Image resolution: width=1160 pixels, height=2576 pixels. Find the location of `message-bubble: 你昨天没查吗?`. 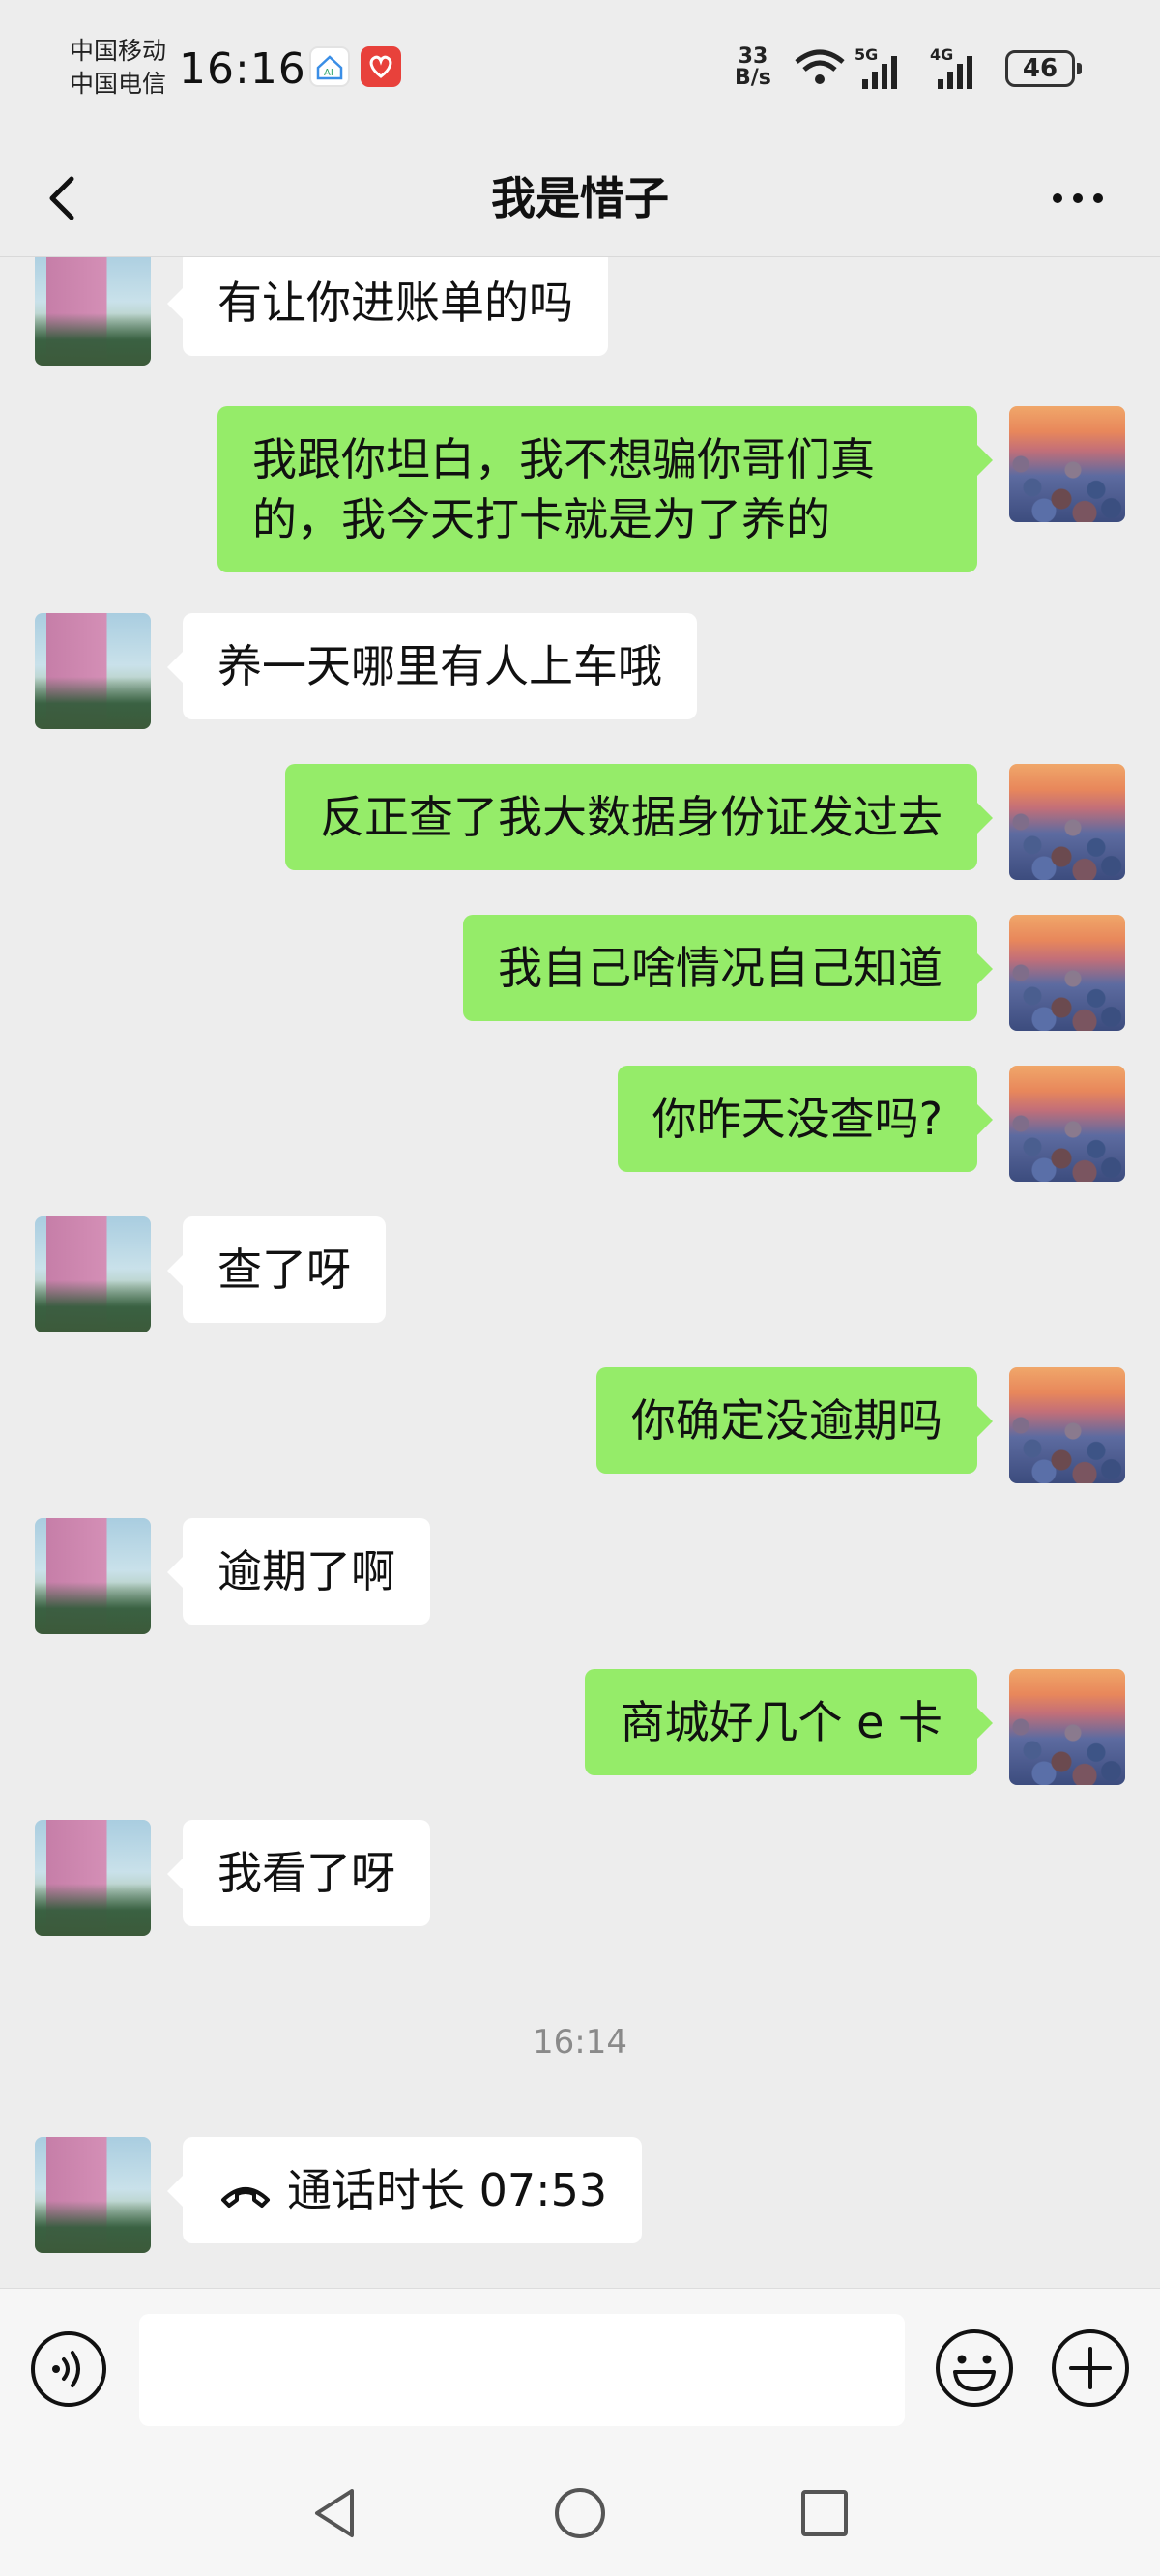

message-bubble: 你昨天没查吗? is located at coordinates (806, 1119).